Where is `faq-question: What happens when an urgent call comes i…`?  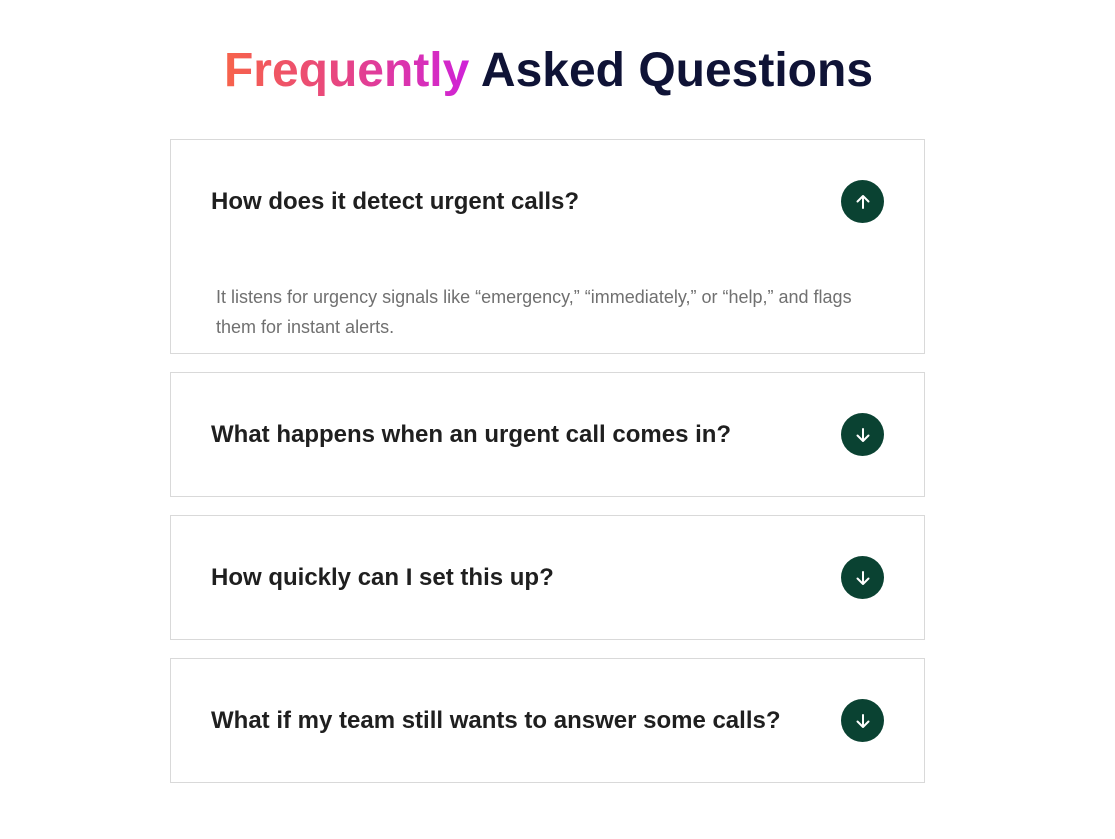
faq-question: What happens when an urgent call comes i… is located at coordinates (471, 434).